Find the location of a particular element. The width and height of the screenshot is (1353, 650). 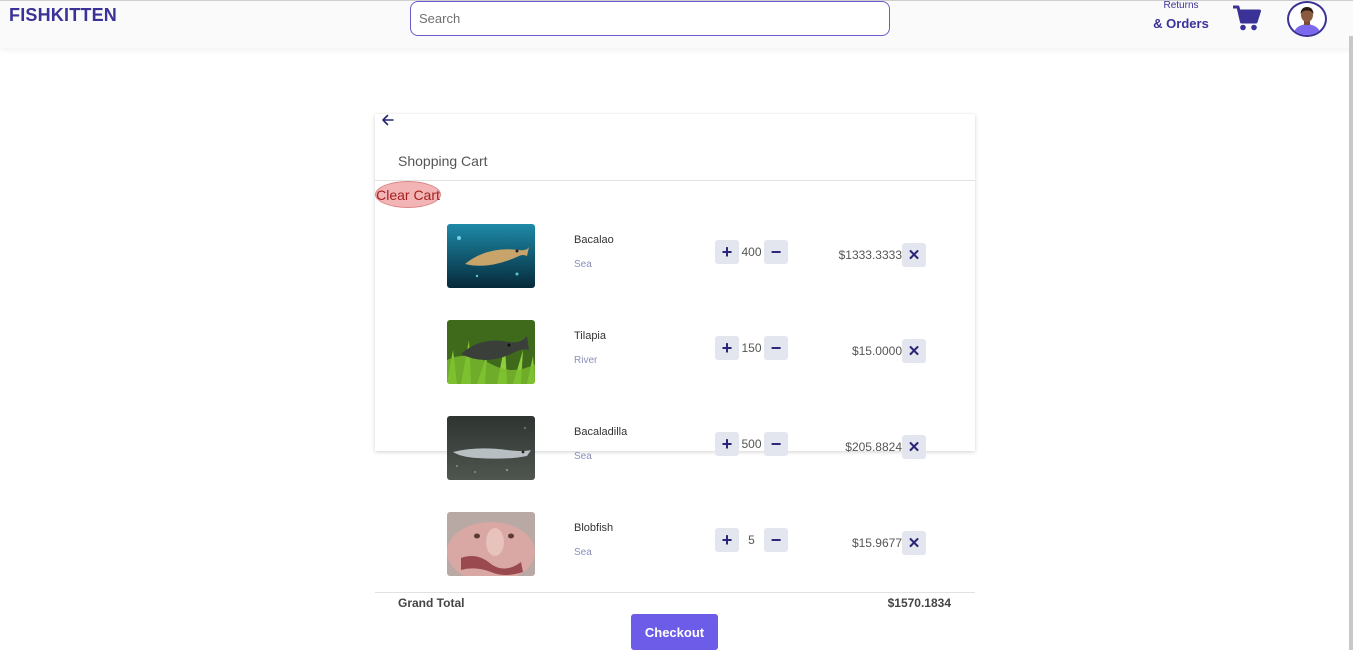

cart-item-row: Tilapia River + 150 − $15.0000 ✕ is located at coordinates (675, 352).